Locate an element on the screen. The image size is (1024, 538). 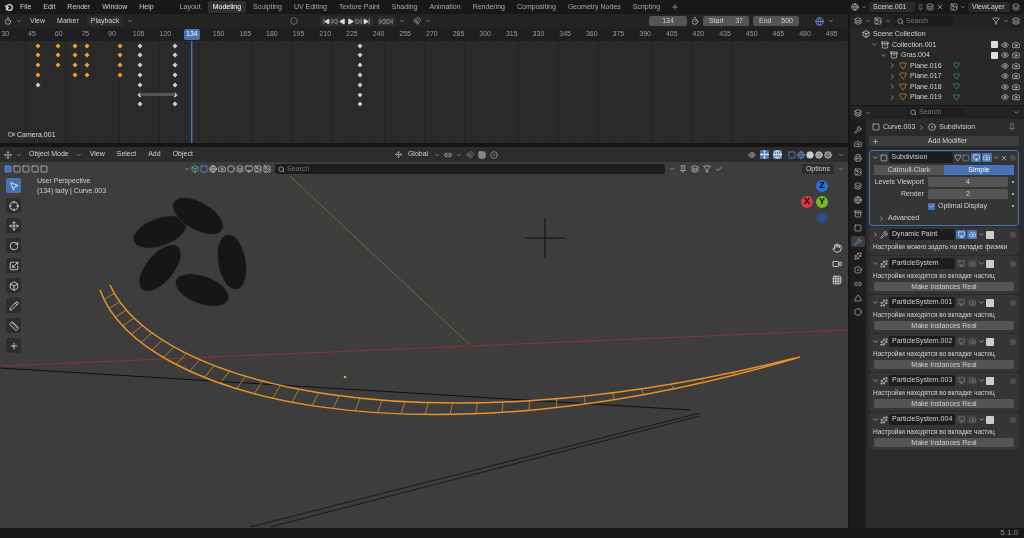
x-axis-handle: X is located at coordinates (807, 202).